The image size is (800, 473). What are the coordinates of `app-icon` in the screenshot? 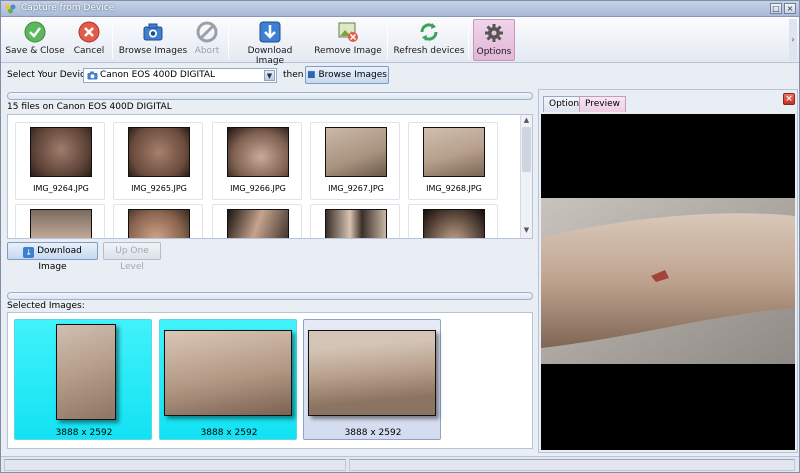 It's located at (10, 9).